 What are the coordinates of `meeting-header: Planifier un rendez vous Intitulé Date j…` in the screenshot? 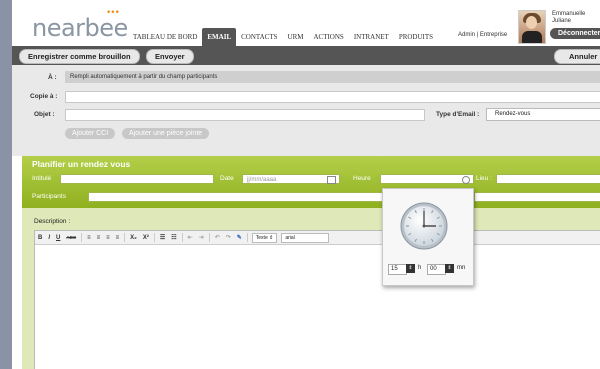 It's located at (311, 182).